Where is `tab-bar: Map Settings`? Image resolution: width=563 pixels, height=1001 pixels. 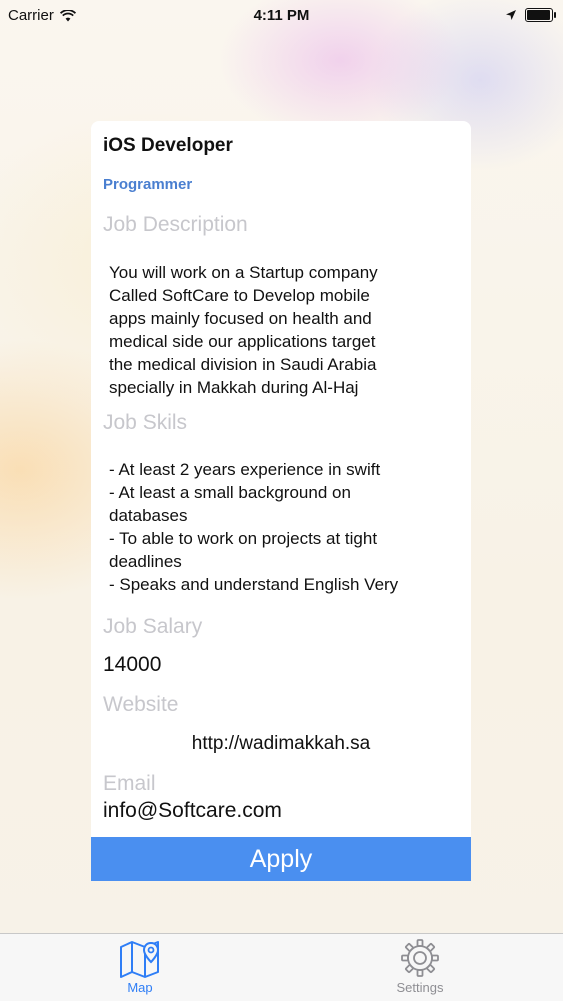 tab-bar: Map Settings is located at coordinates (281, 967).